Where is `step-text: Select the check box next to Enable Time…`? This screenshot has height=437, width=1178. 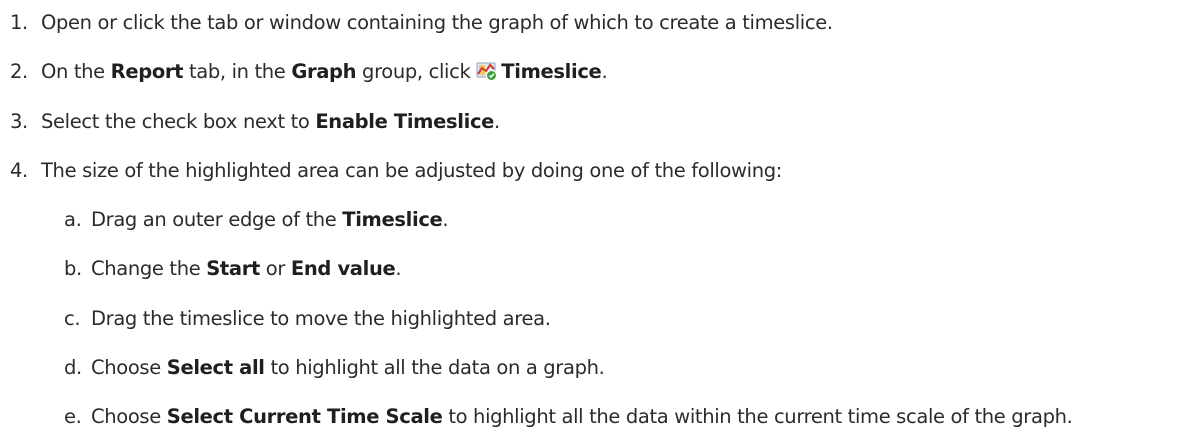 step-text: Select the check box next to Enable Time… is located at coordinates (270, 121).